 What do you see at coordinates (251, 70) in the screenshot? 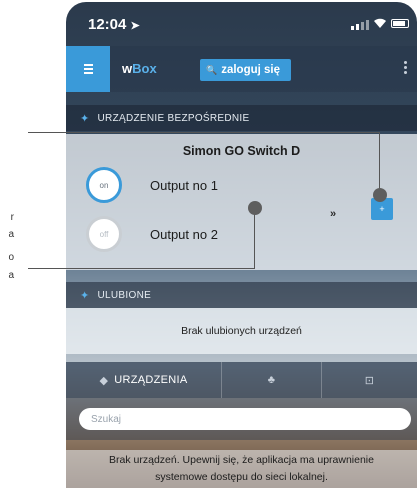
I see `login-label: zaloguj się` at bounding box center [251, 70].